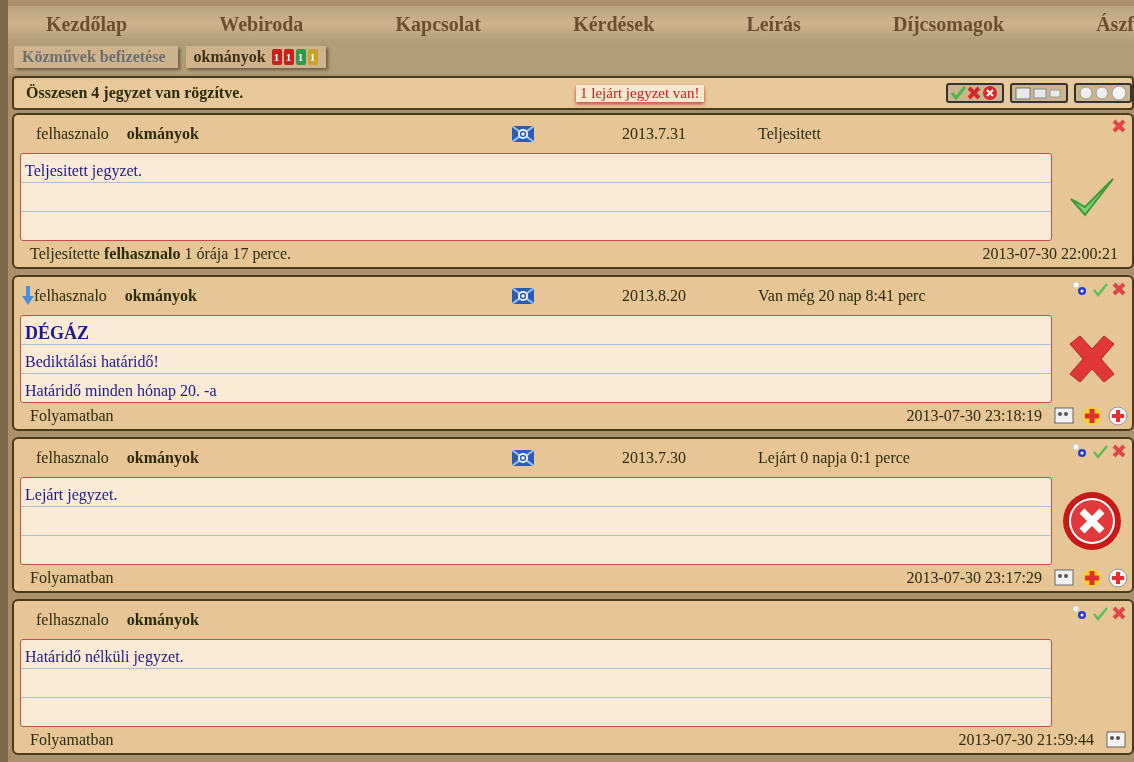  I want to click on clock-filter-button, so click(1103, 93).